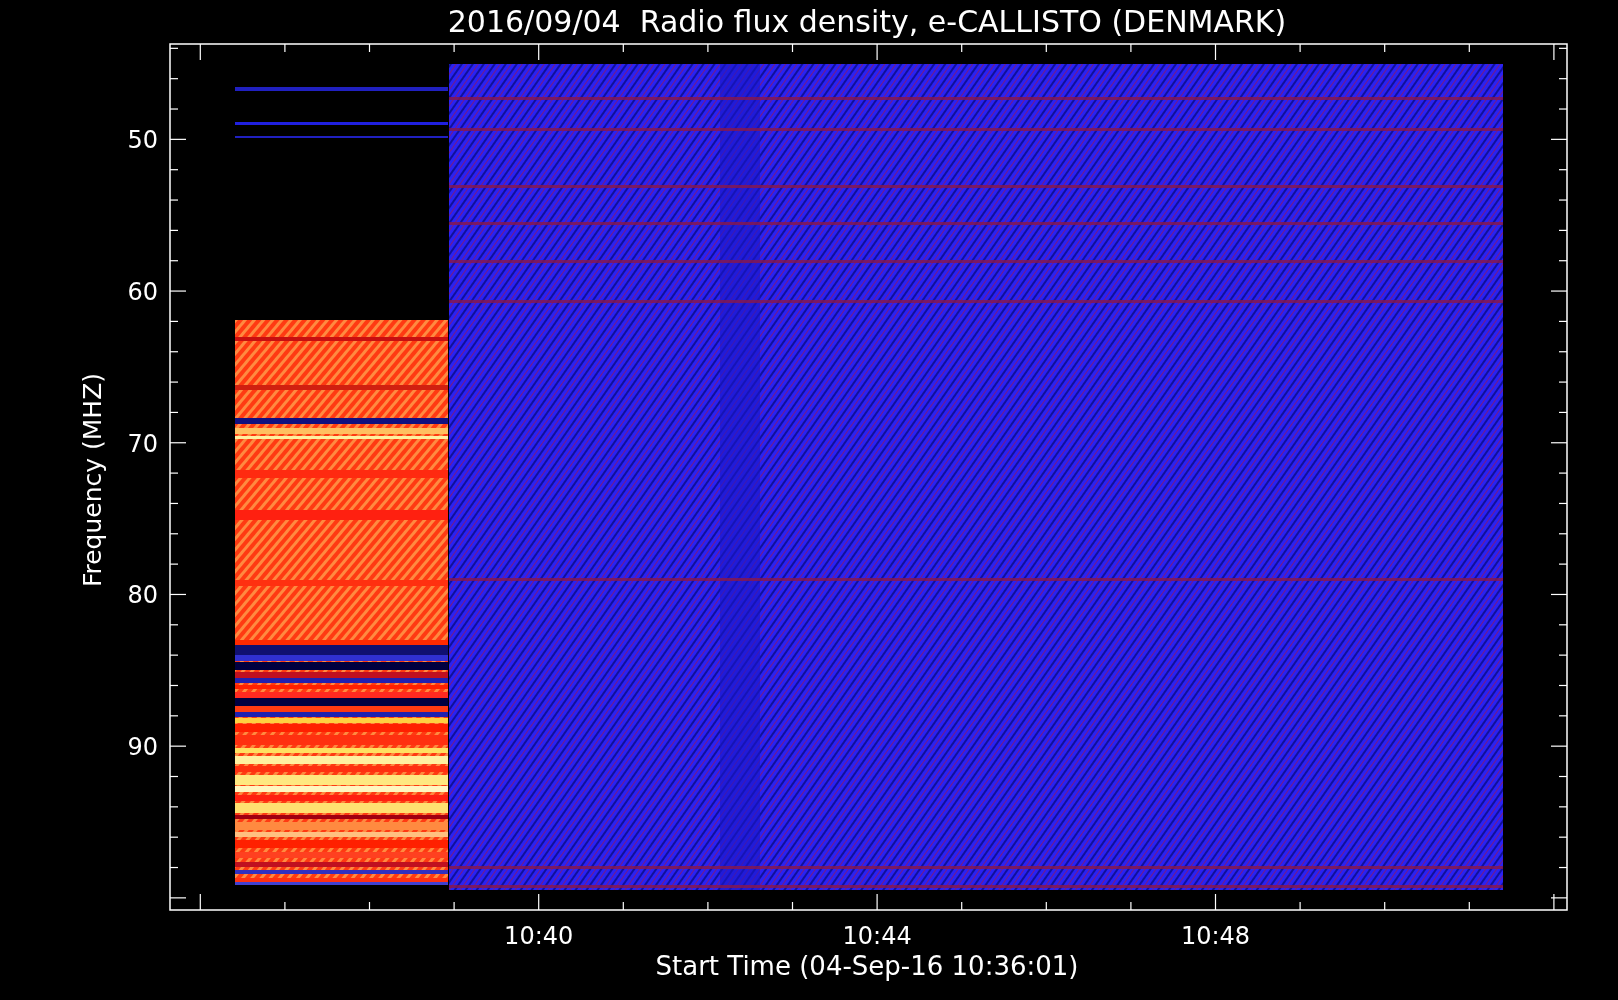 The height and width of the screenshot is (1000, 1618). Describe the element at coordinates (142, 443) in the screenshot. I see `y-tick-label: 70` at that location.